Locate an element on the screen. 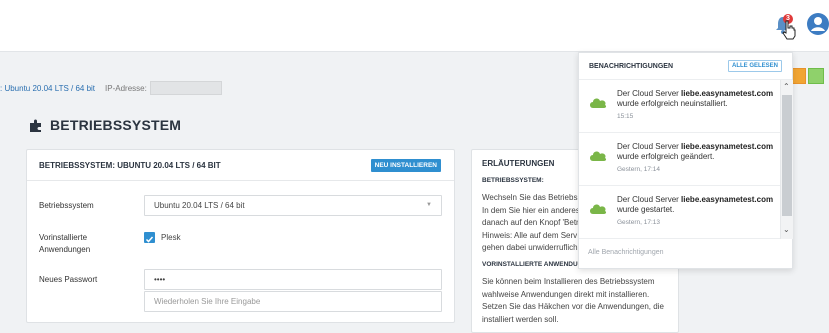 The image size is (829, 333). check-icon is located at coordinates (149, 239).